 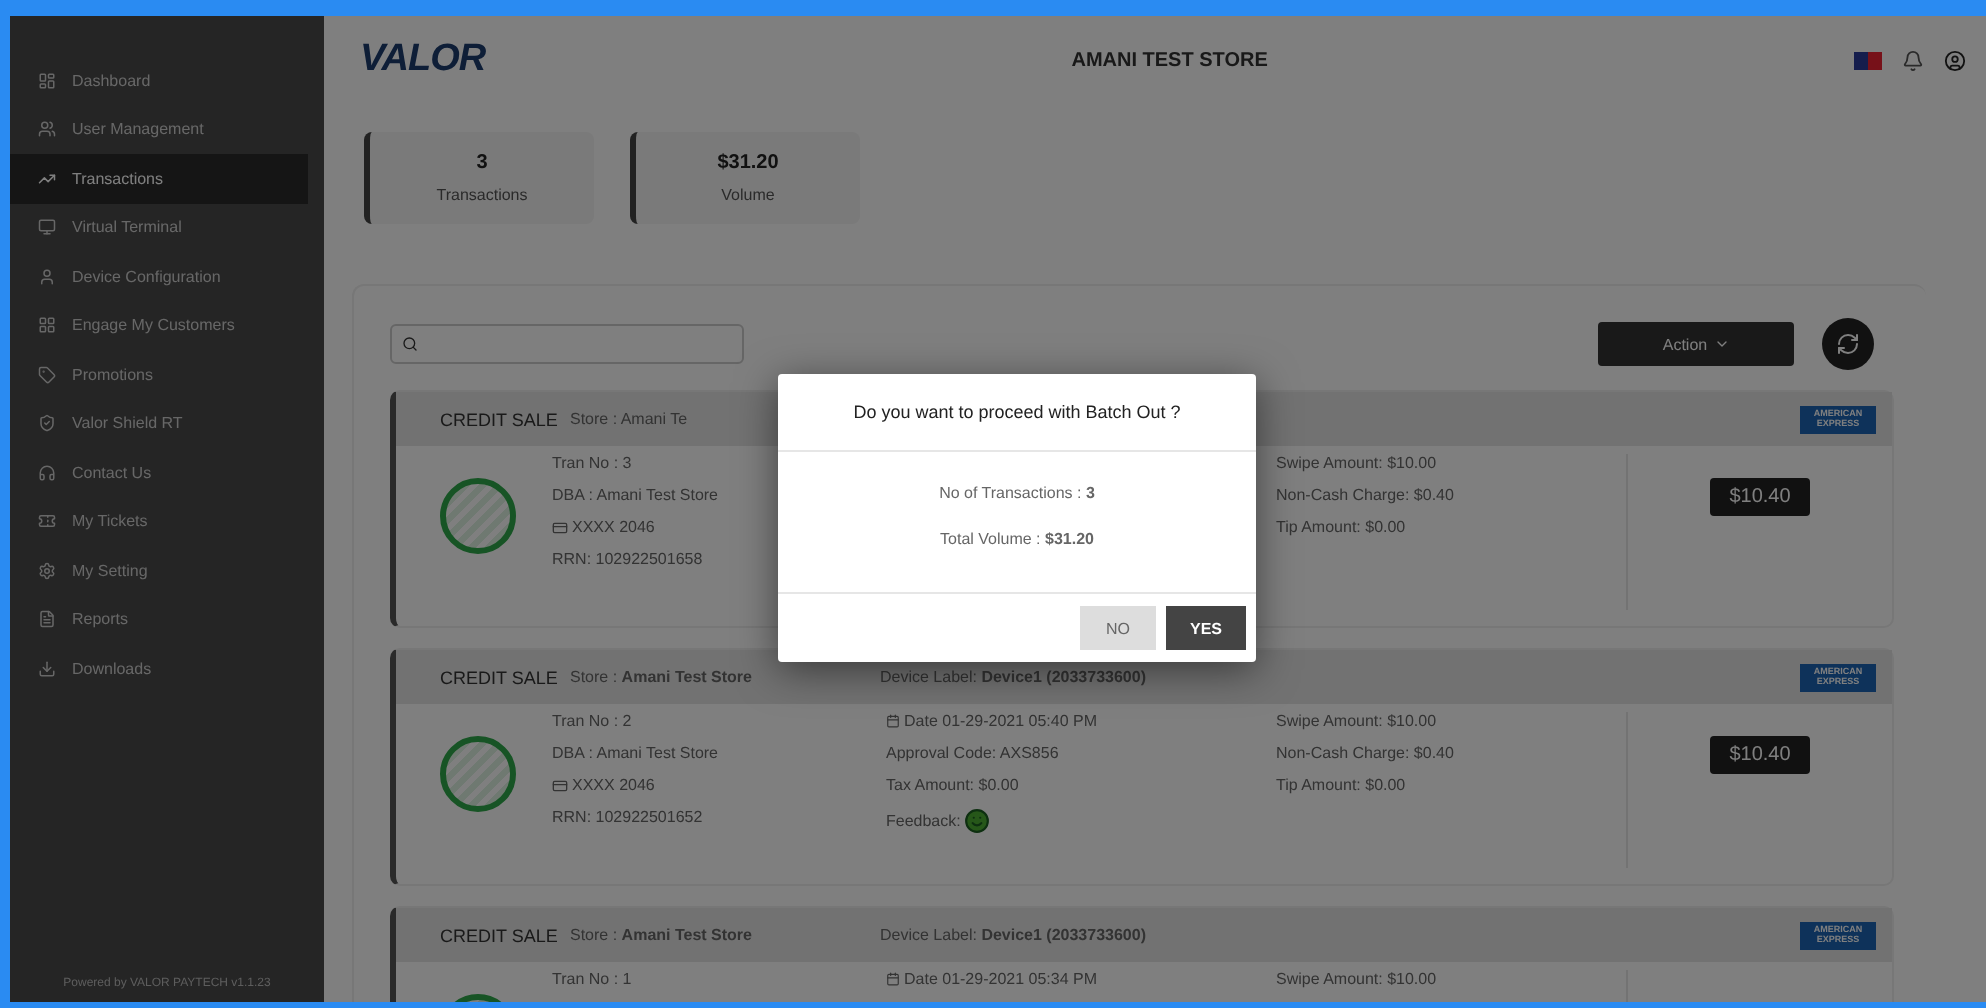 What do you see at coordinates (1721, 344) in the screenshot?
I see `caret-icon` at bounding box center [1721, 344].